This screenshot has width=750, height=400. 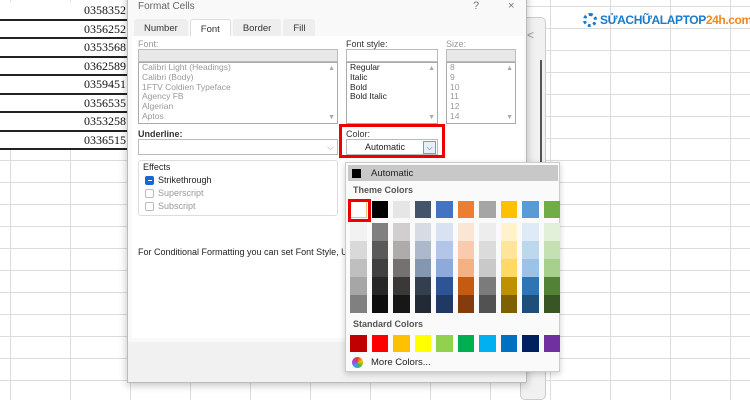 I want to click on font-style-list: Regular Italic Bold Bold Italic ▲ ▼, so click(x=392, y=93).